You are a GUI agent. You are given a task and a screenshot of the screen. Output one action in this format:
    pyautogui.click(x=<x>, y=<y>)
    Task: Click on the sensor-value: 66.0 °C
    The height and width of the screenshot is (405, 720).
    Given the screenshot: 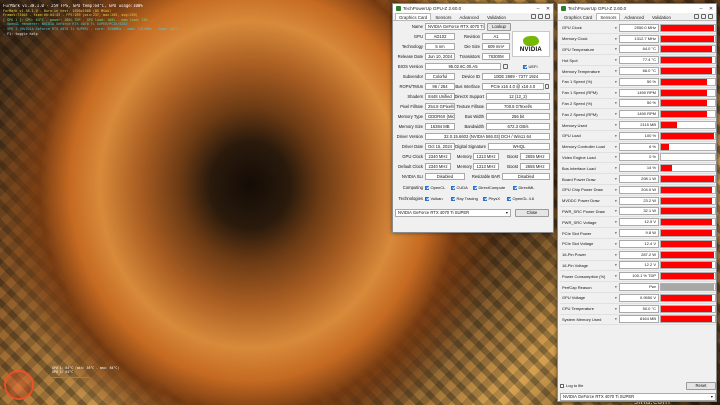 What is the action you would take?
    pyautogui.click(x=639, y=71)
    